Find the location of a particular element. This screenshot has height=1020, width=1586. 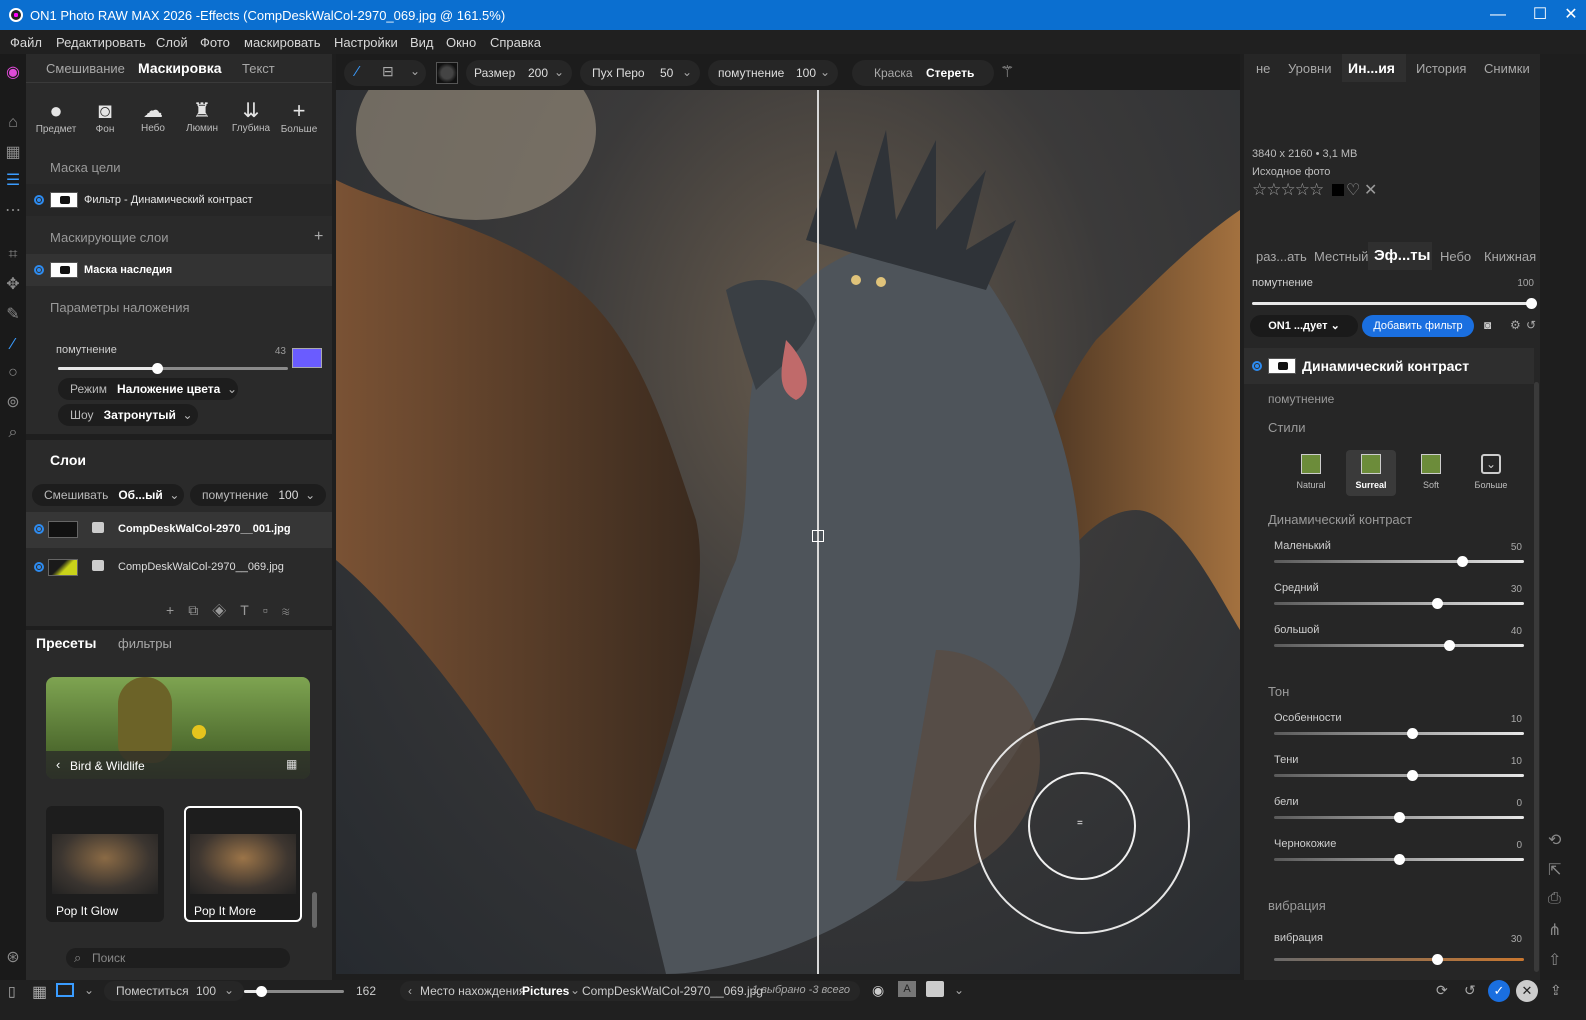

brush-preview-icon is located at coordinates (447, 73).